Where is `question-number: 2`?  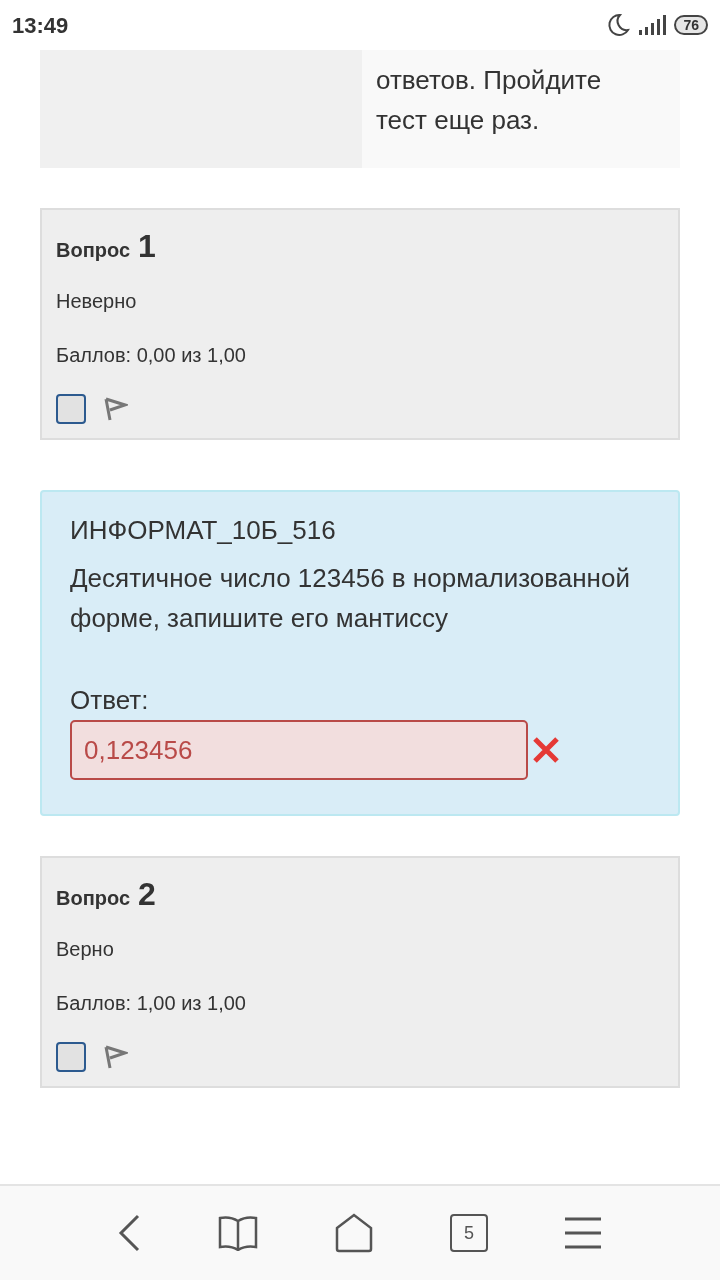 question-number: 2 is located at coordinates (147, 894).